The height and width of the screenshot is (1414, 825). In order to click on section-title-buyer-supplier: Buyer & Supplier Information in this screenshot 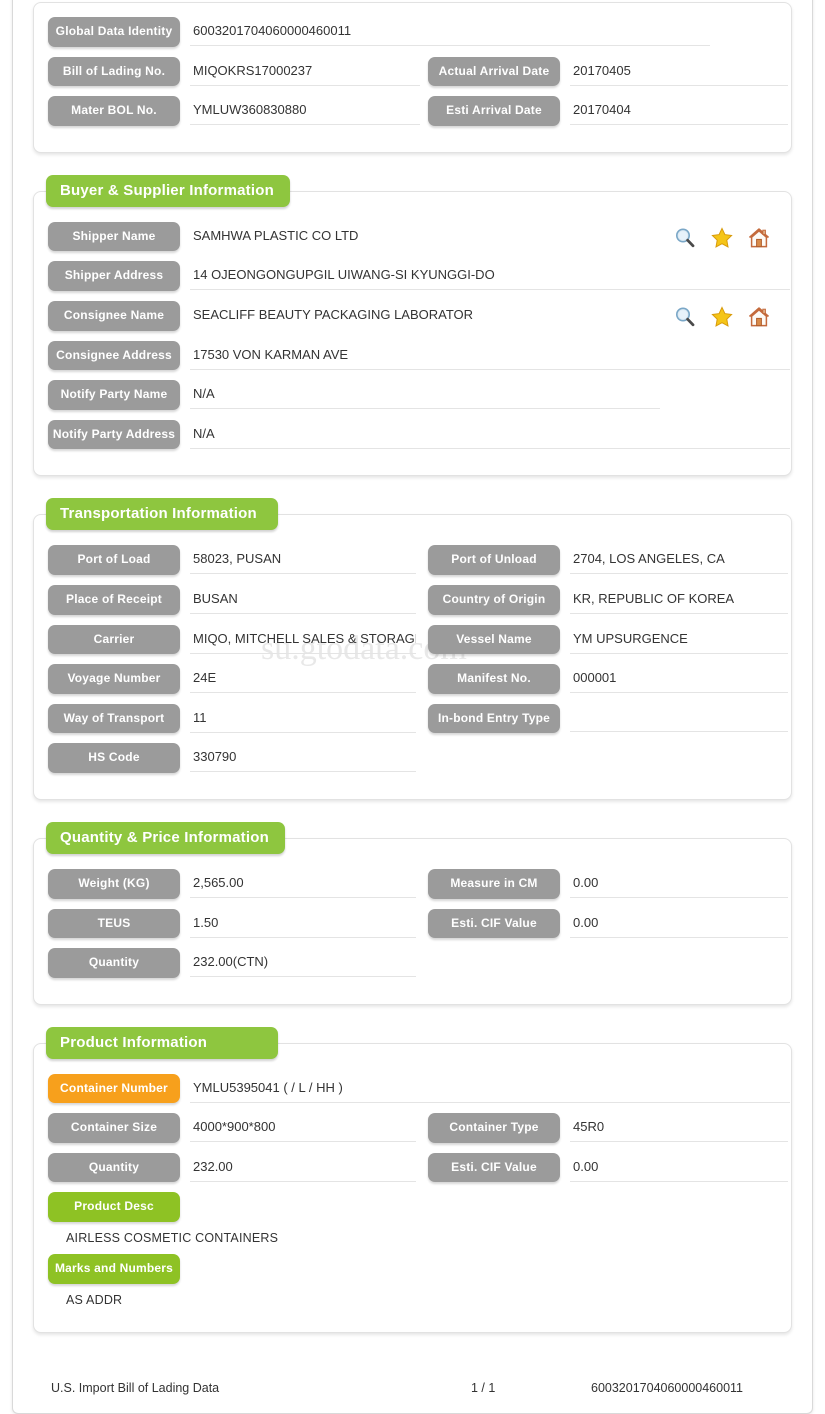, I will do `click(168, 190)`.